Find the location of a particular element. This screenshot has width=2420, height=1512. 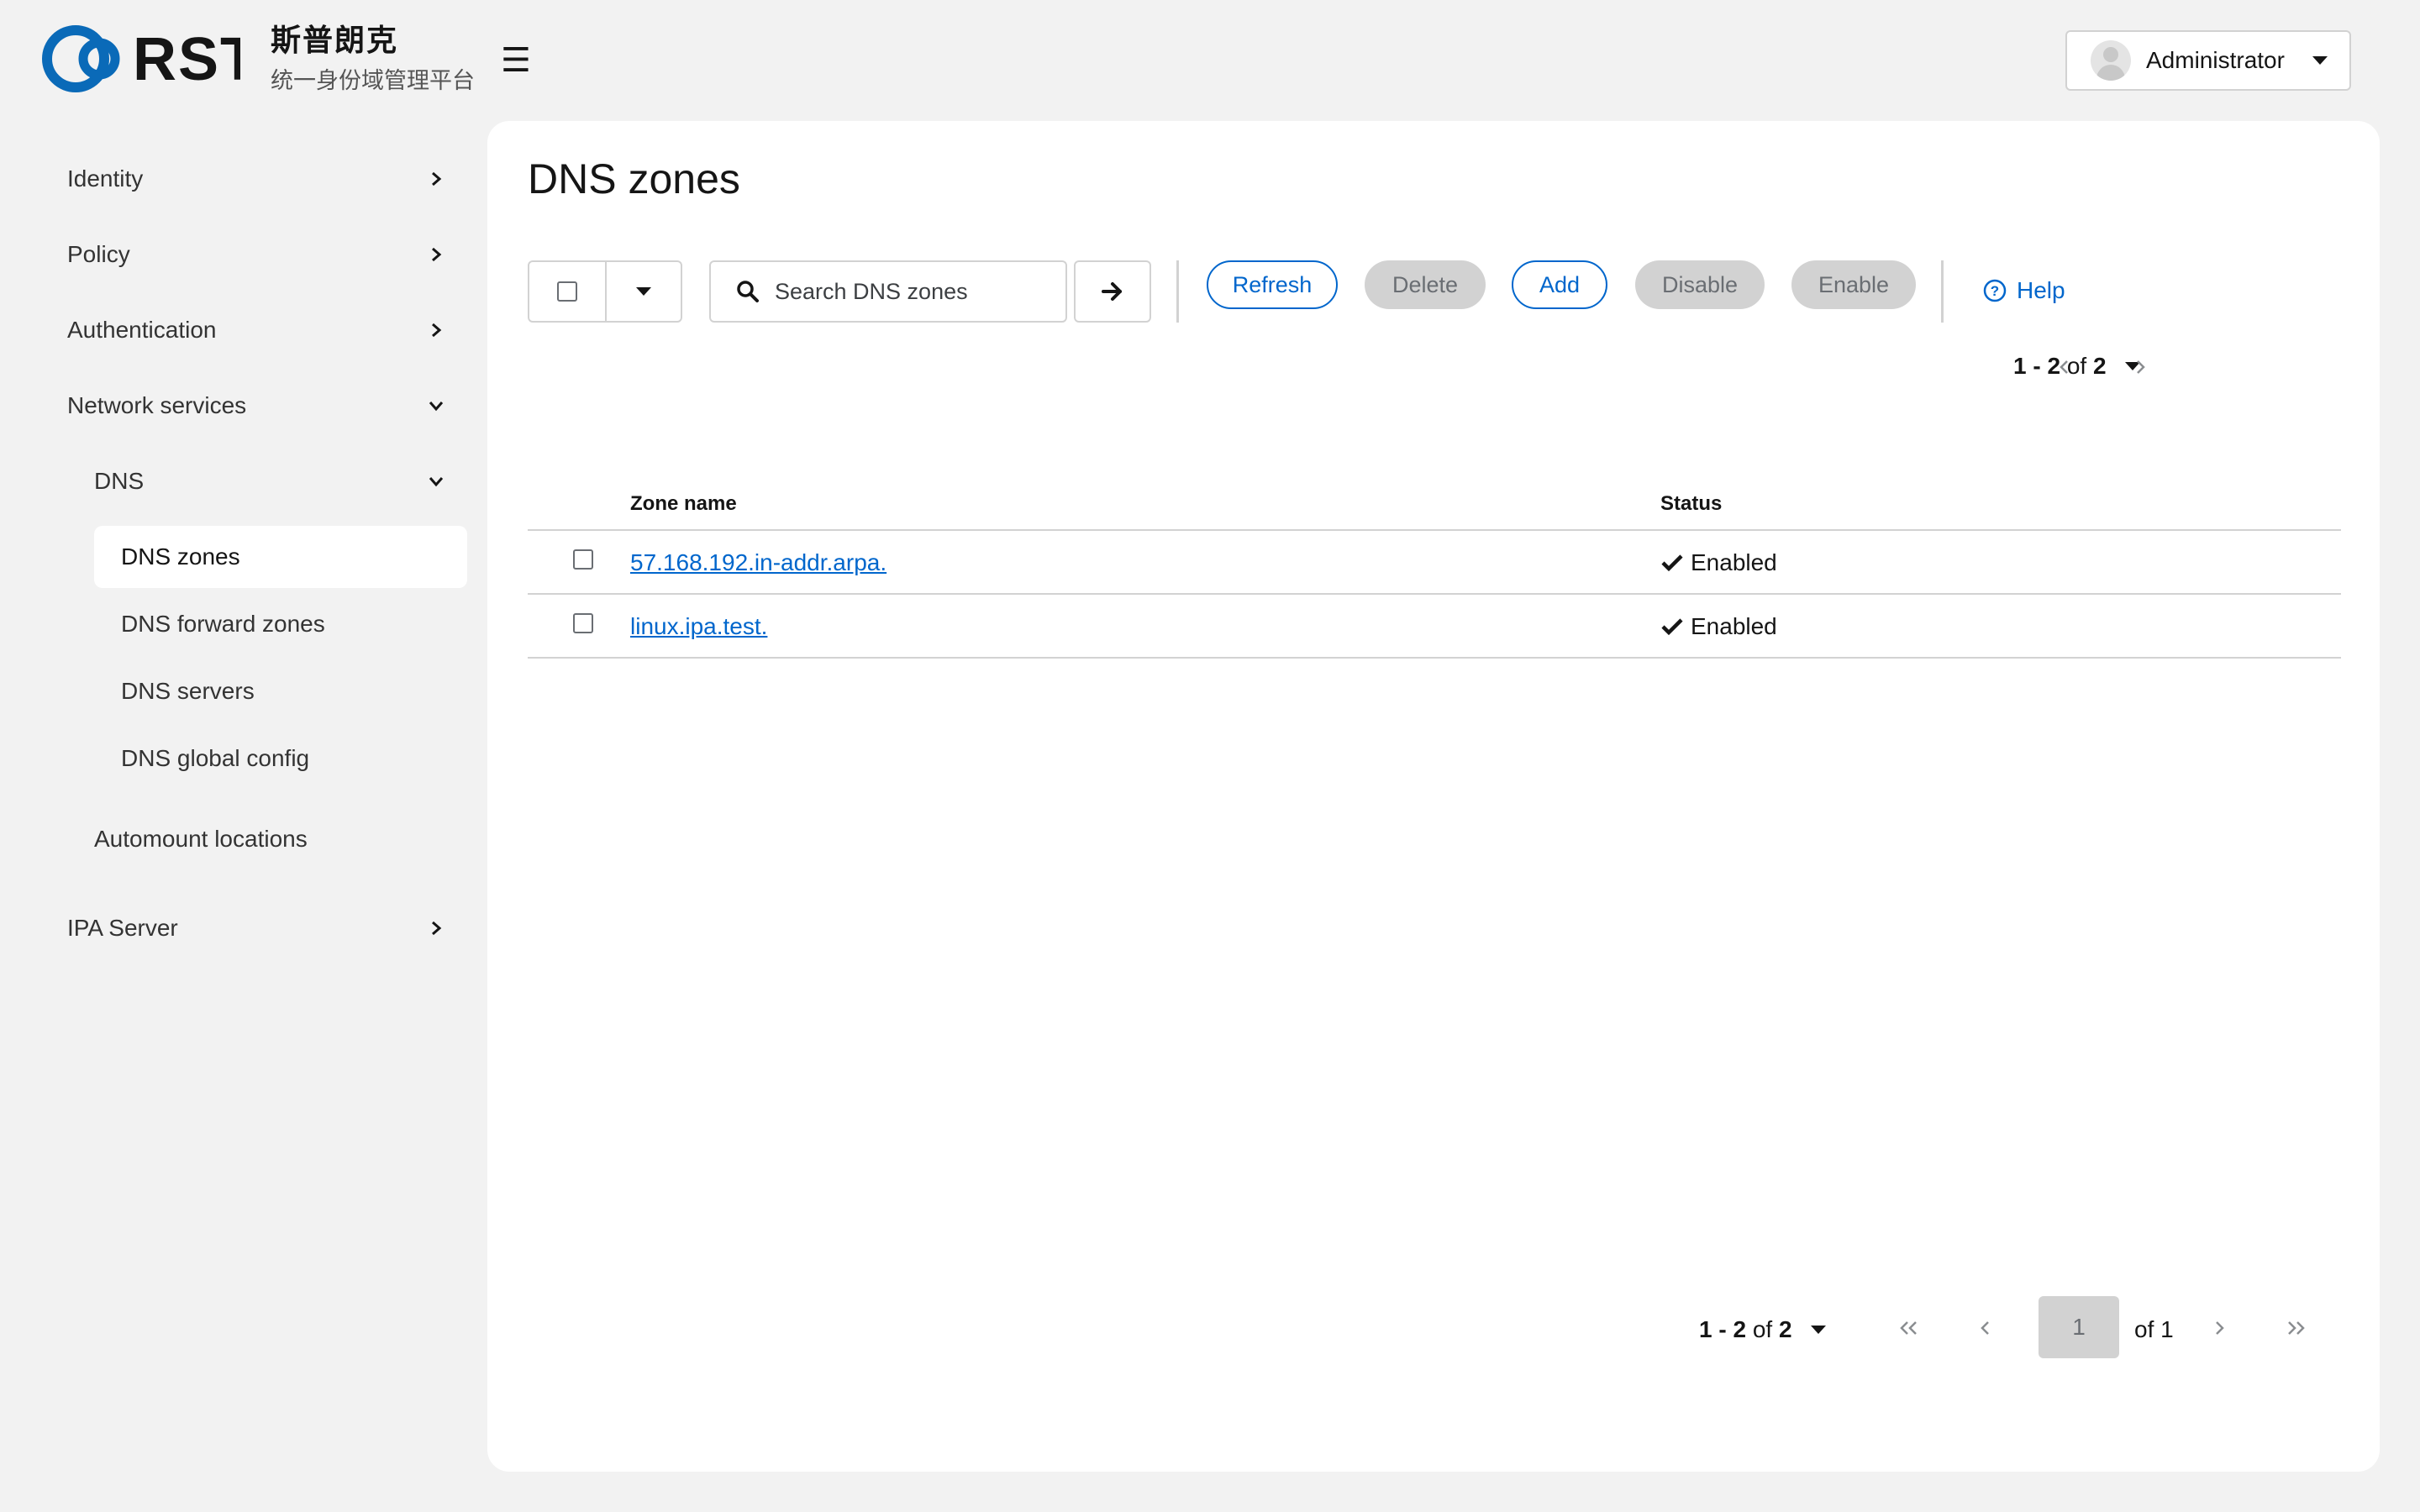

double-chevron-left-icon is located at coordinates (1909, 1328).